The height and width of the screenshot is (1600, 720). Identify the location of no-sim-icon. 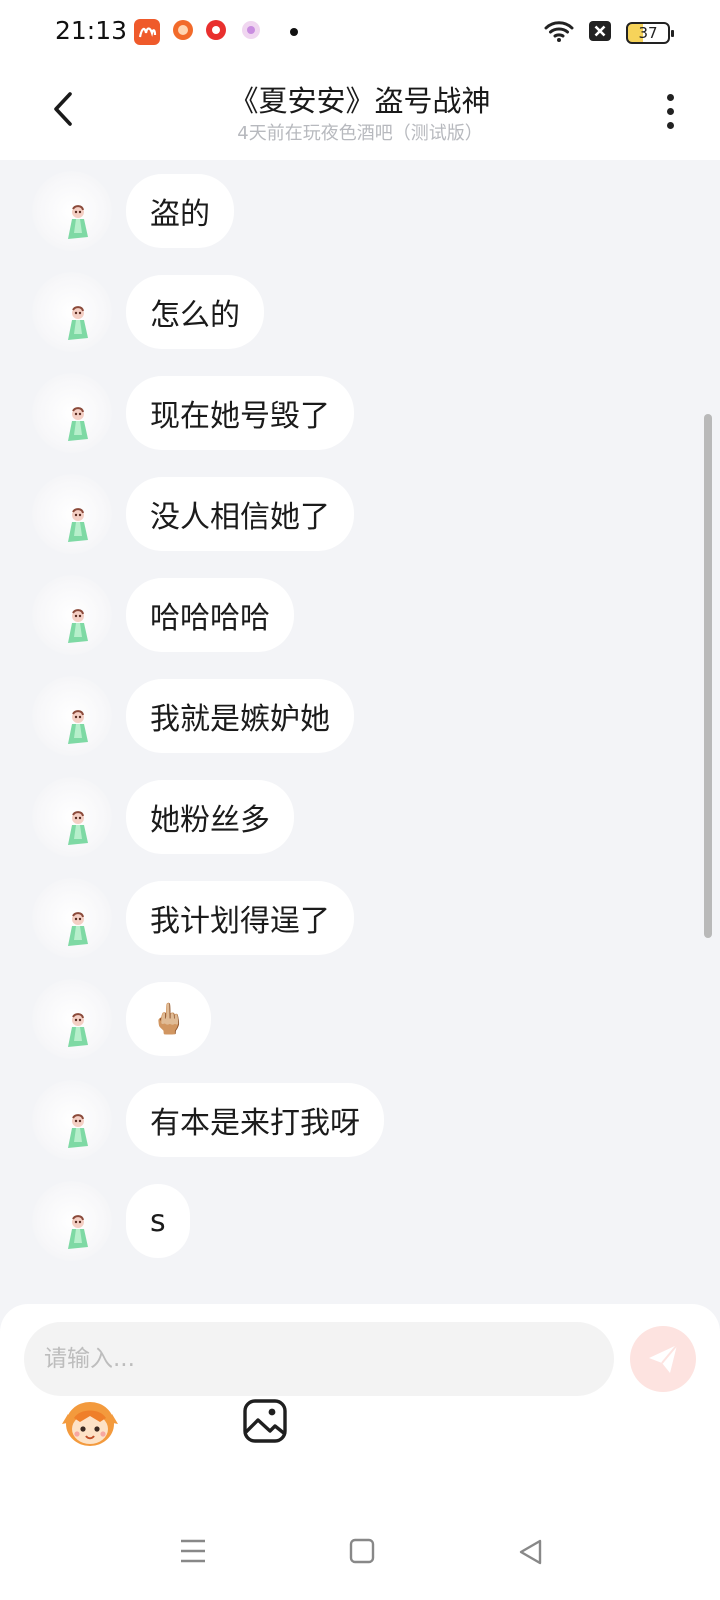
(600, 33).